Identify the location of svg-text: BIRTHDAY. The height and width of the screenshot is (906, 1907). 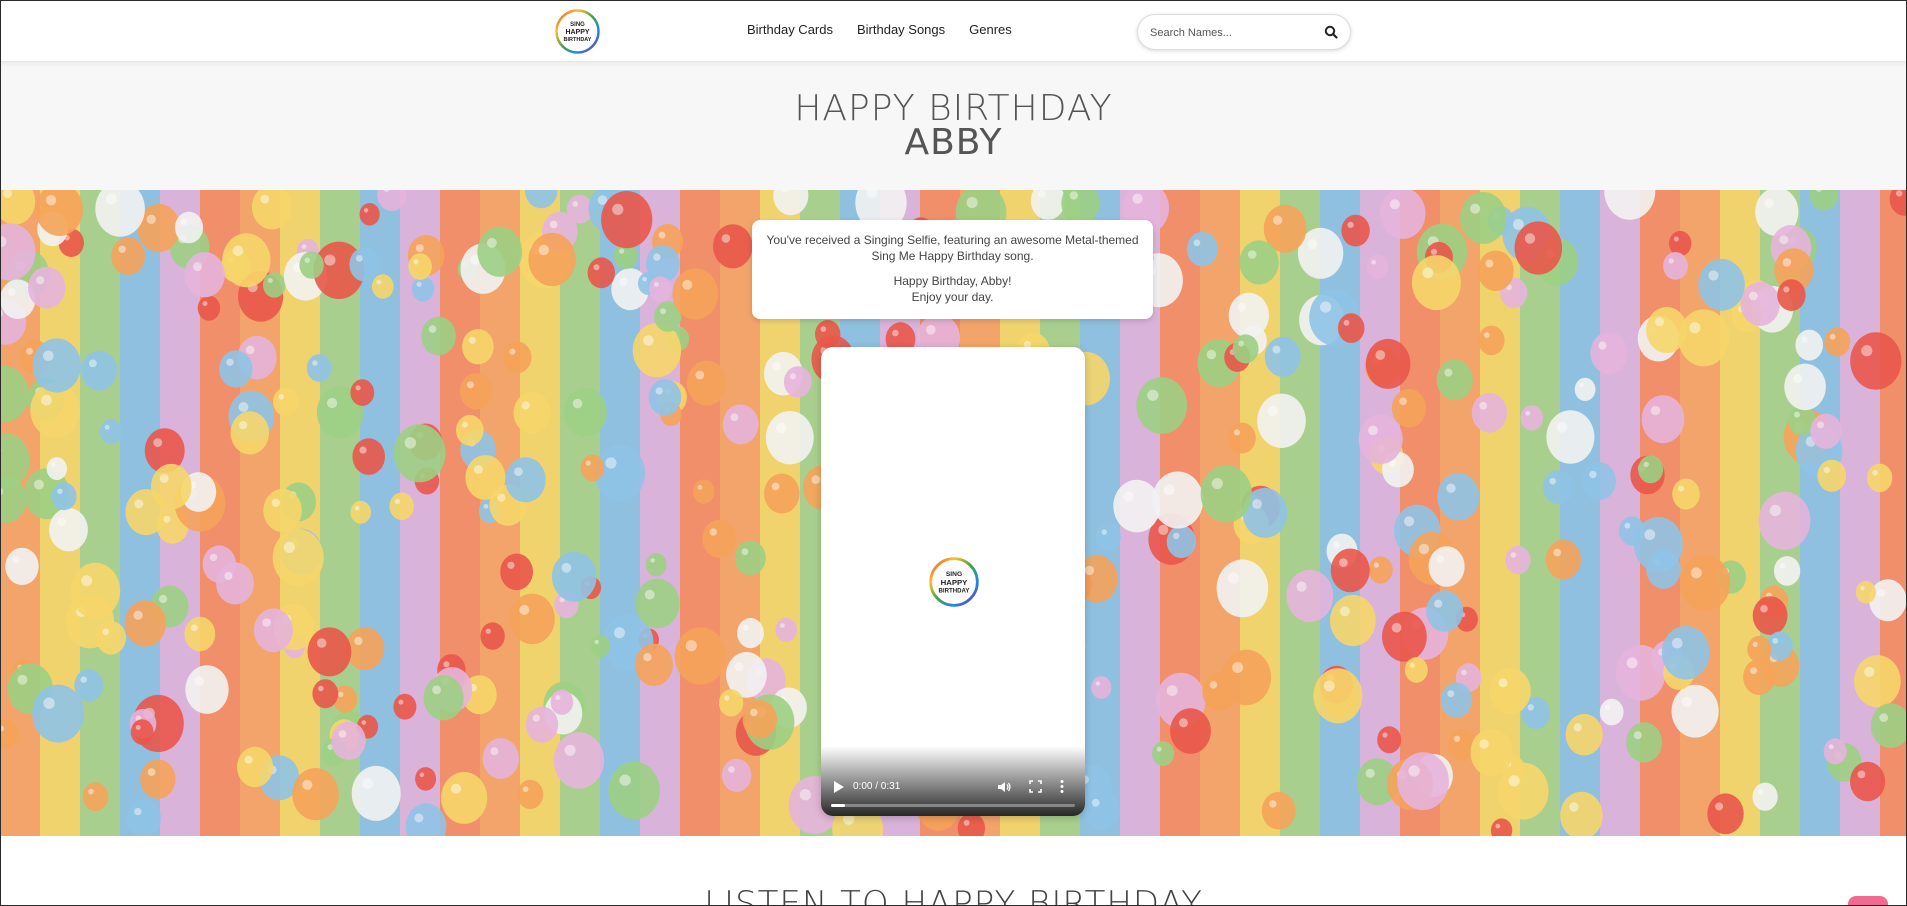
(953, 591).